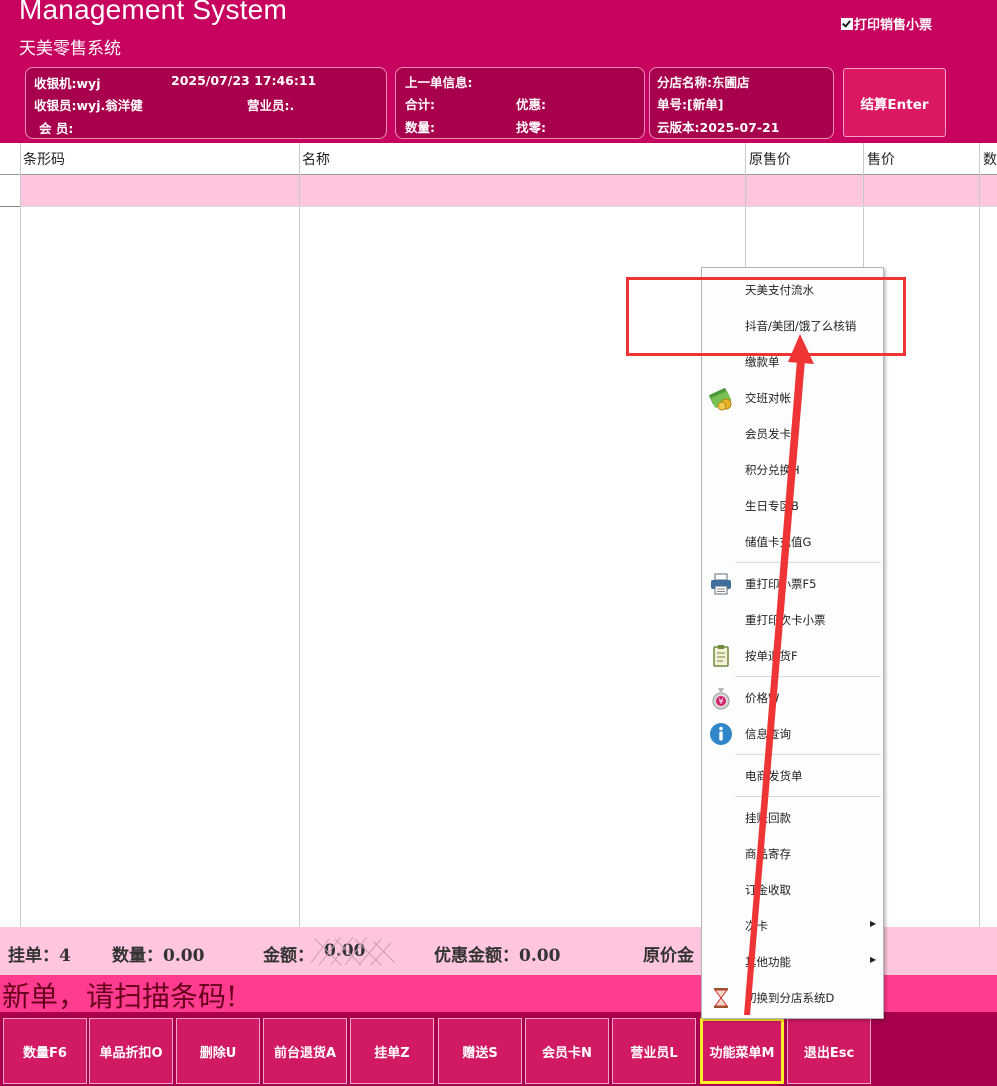 The image size is (997, 1086). Describe the element at coordinates (792, 619) in the screenshot. I see `menu-item-reprint-card-receipt: 重打印次卡小票` at that location.